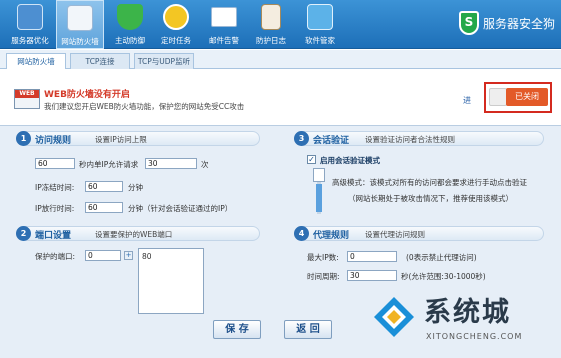 The width and height of the screenshot is (561, 358). I want to click on section-subtitle: 设置IP访问上限, so click(121, 139).